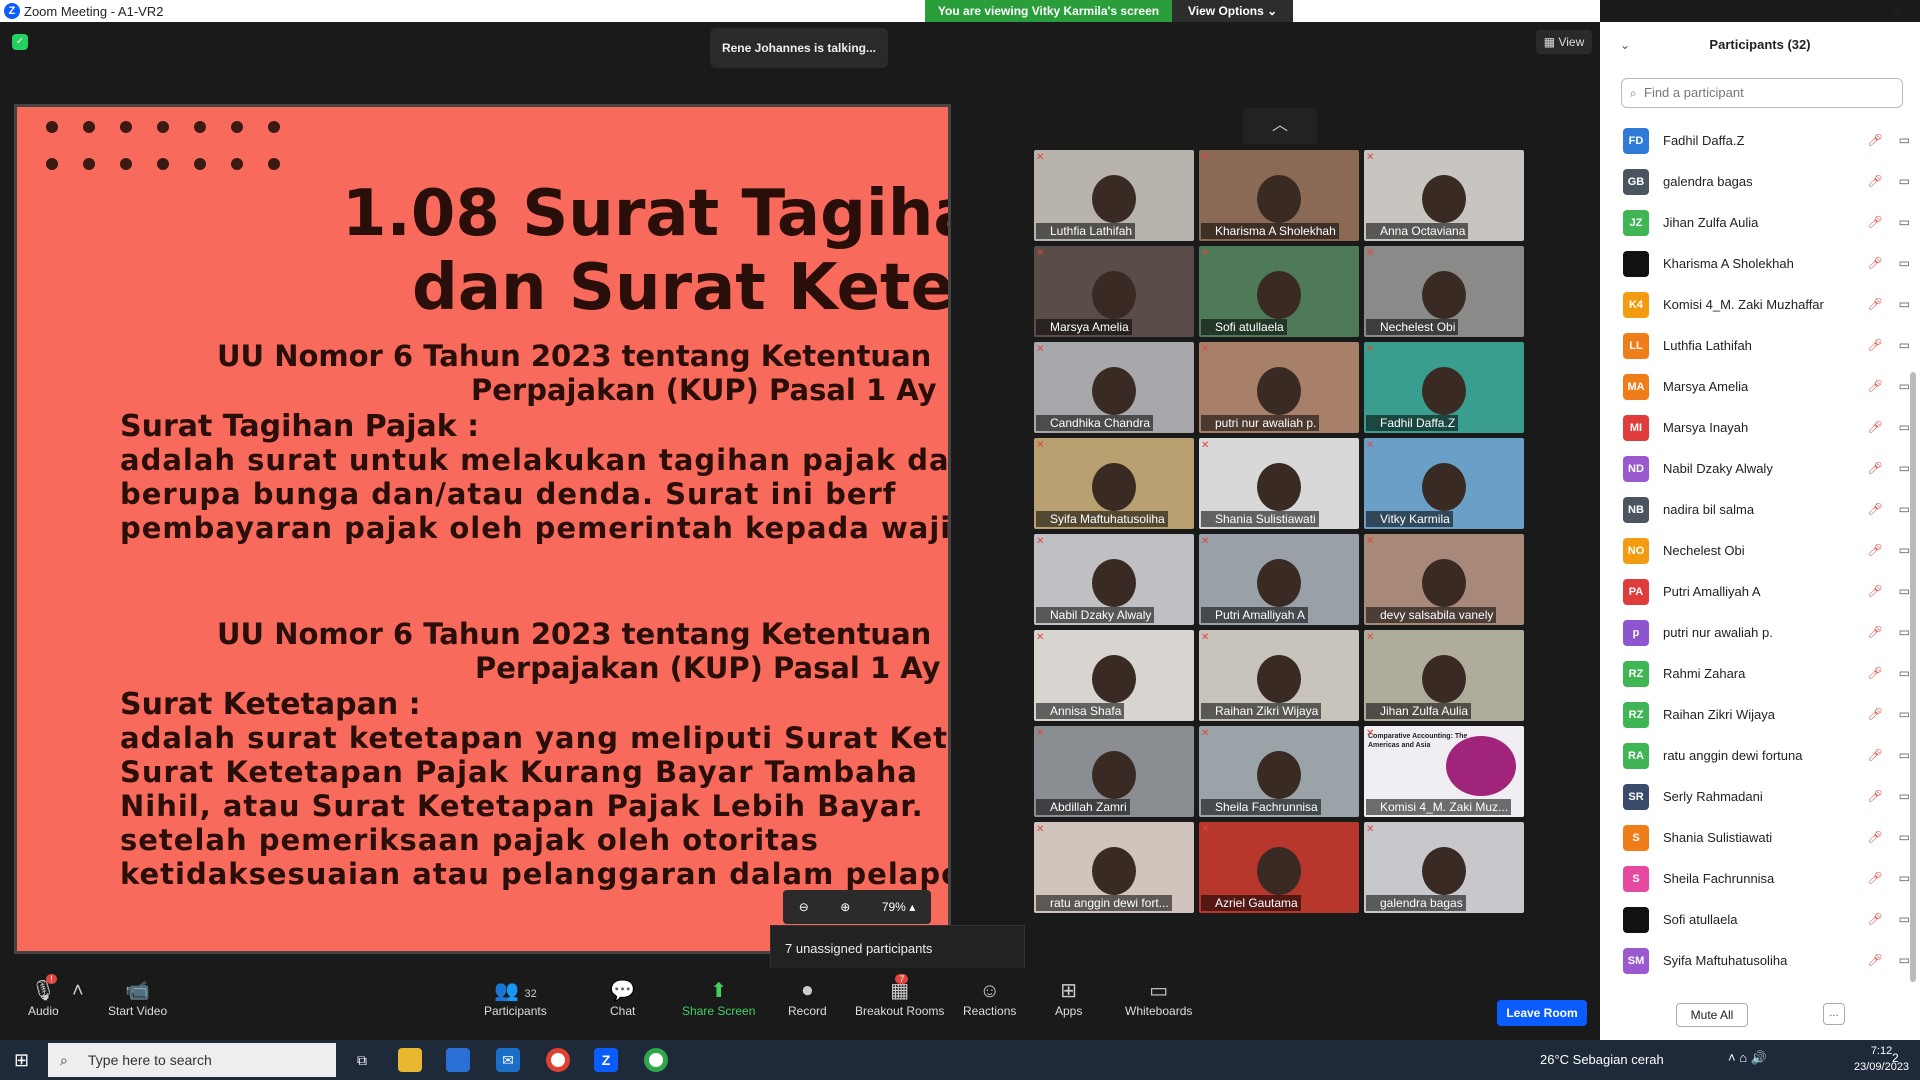 Image resolution: width=1920 pixels, height=1080 pixels. Describe the element at coordinates (558, 1060) in the screenshot. I see `chrome-icon` at that location.